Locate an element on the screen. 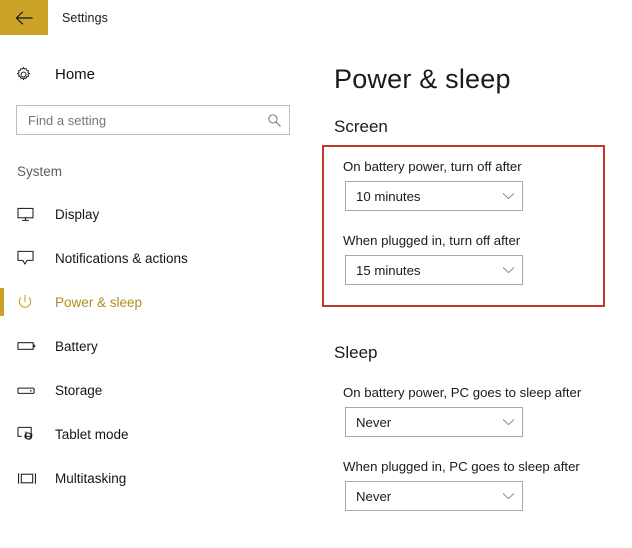  titlebar-title: Settings is located at coordinates (85, 17).